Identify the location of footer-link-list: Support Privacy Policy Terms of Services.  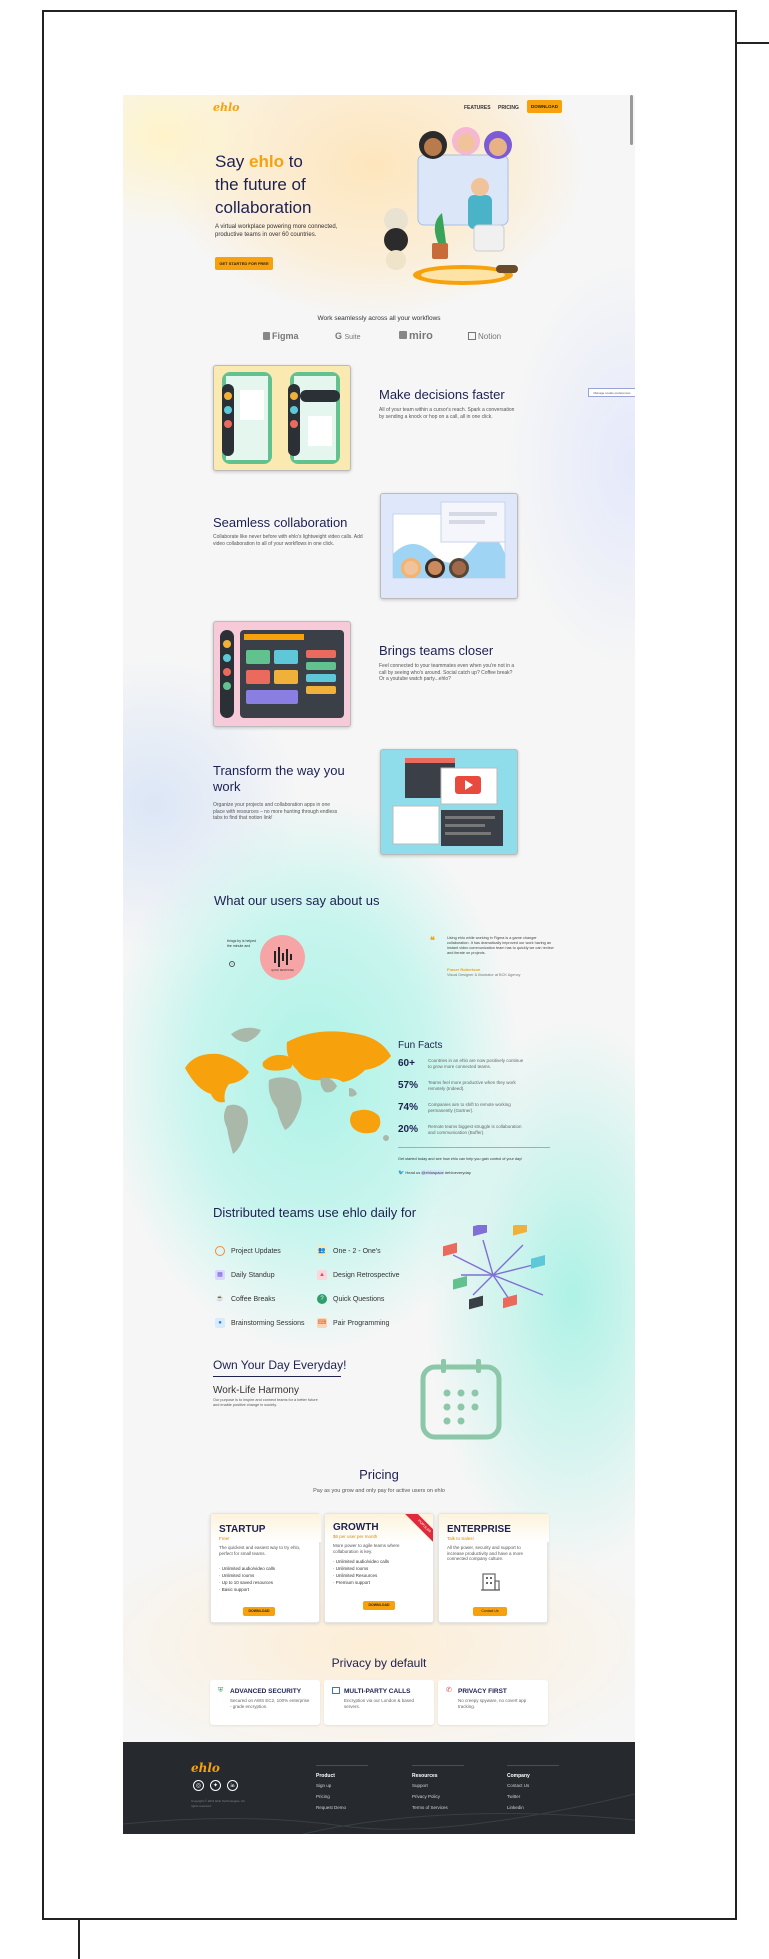
(430, 1796).